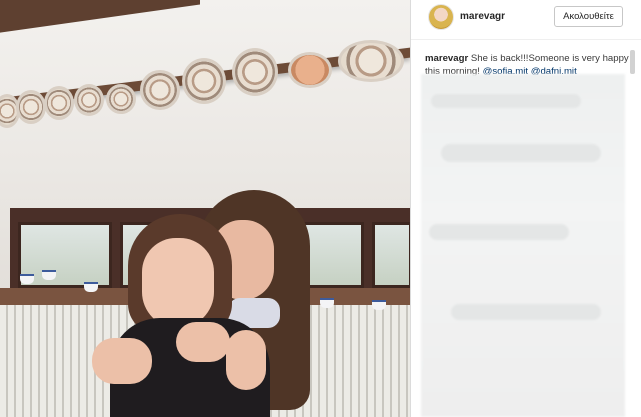 Image resolution: width=641 pixels, height=417 pixels. I want to click on profile-avatar-icon, so click(441, 17).